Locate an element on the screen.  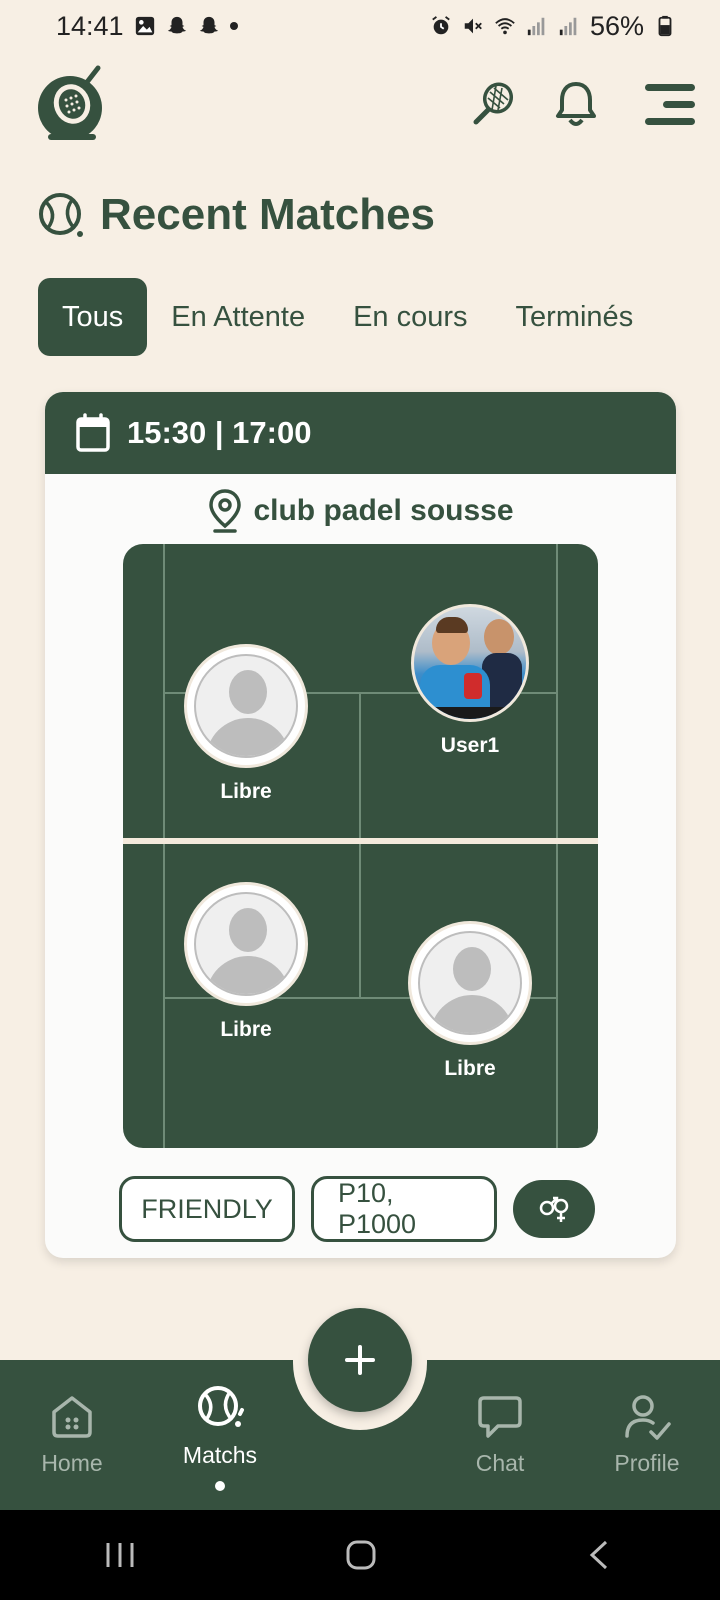
bell-icon is located at coordinates (576, 104).